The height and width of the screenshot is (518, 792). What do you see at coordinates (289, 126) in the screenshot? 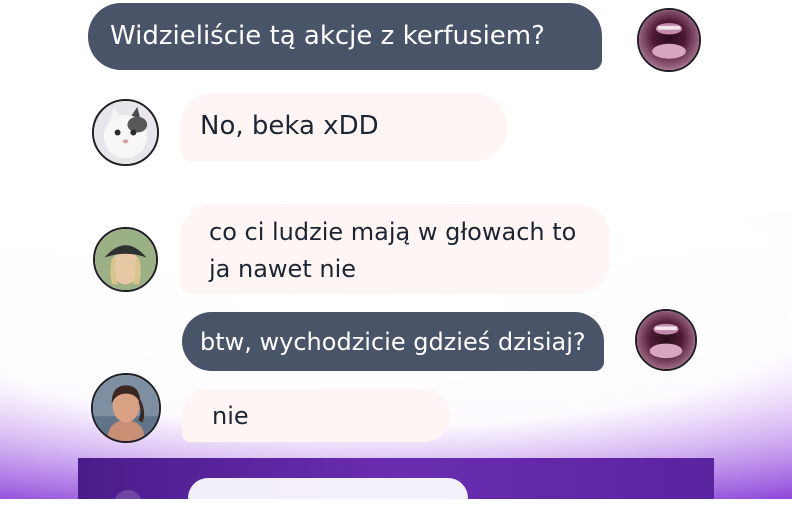
I see `message-text: No, beka xDD` at bounding box center [289, 126].